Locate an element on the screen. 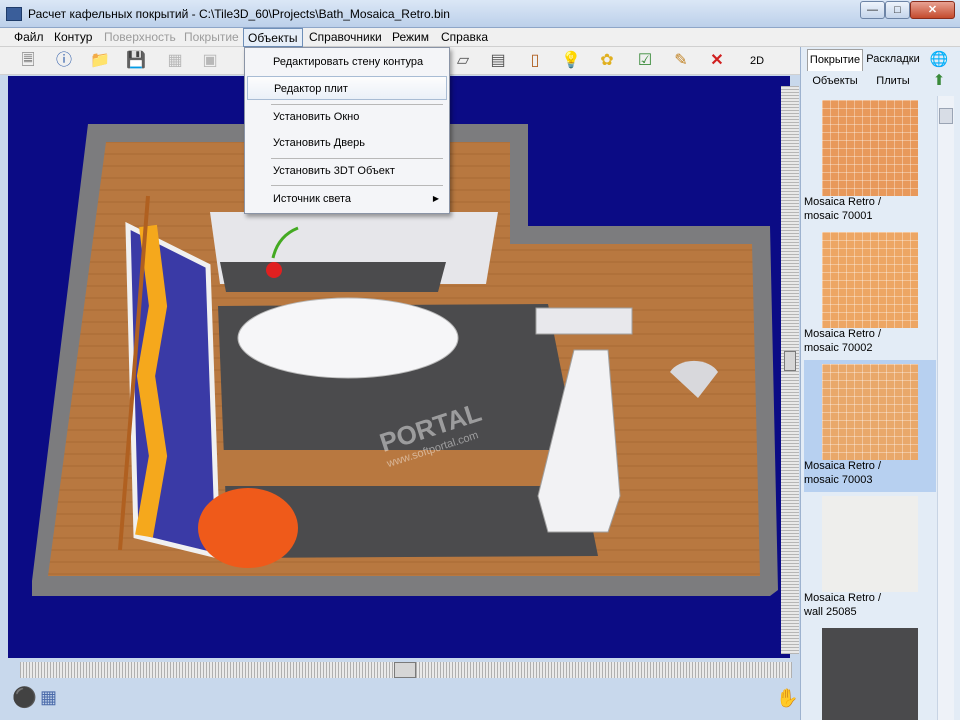 The height and width of the screenshot is (720, 960). tile-code: mosaic 70003 is located at coordinates (838, 480).